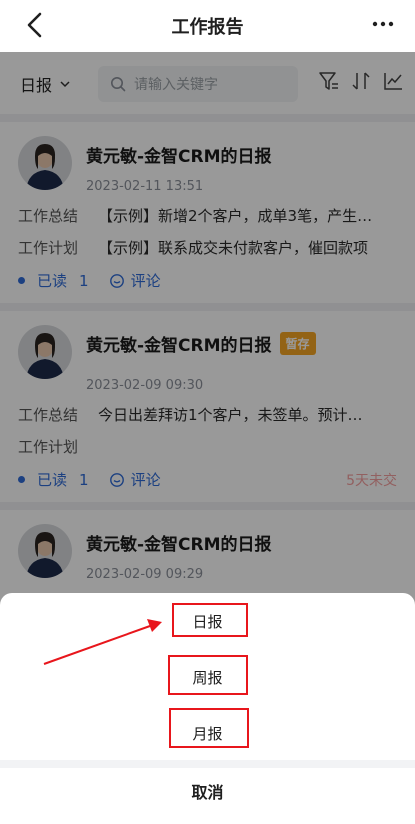  What do you see at coordinates (383, 24) in the screenshot?
I see `more-dots-icon` at bounding box center [383, 24].